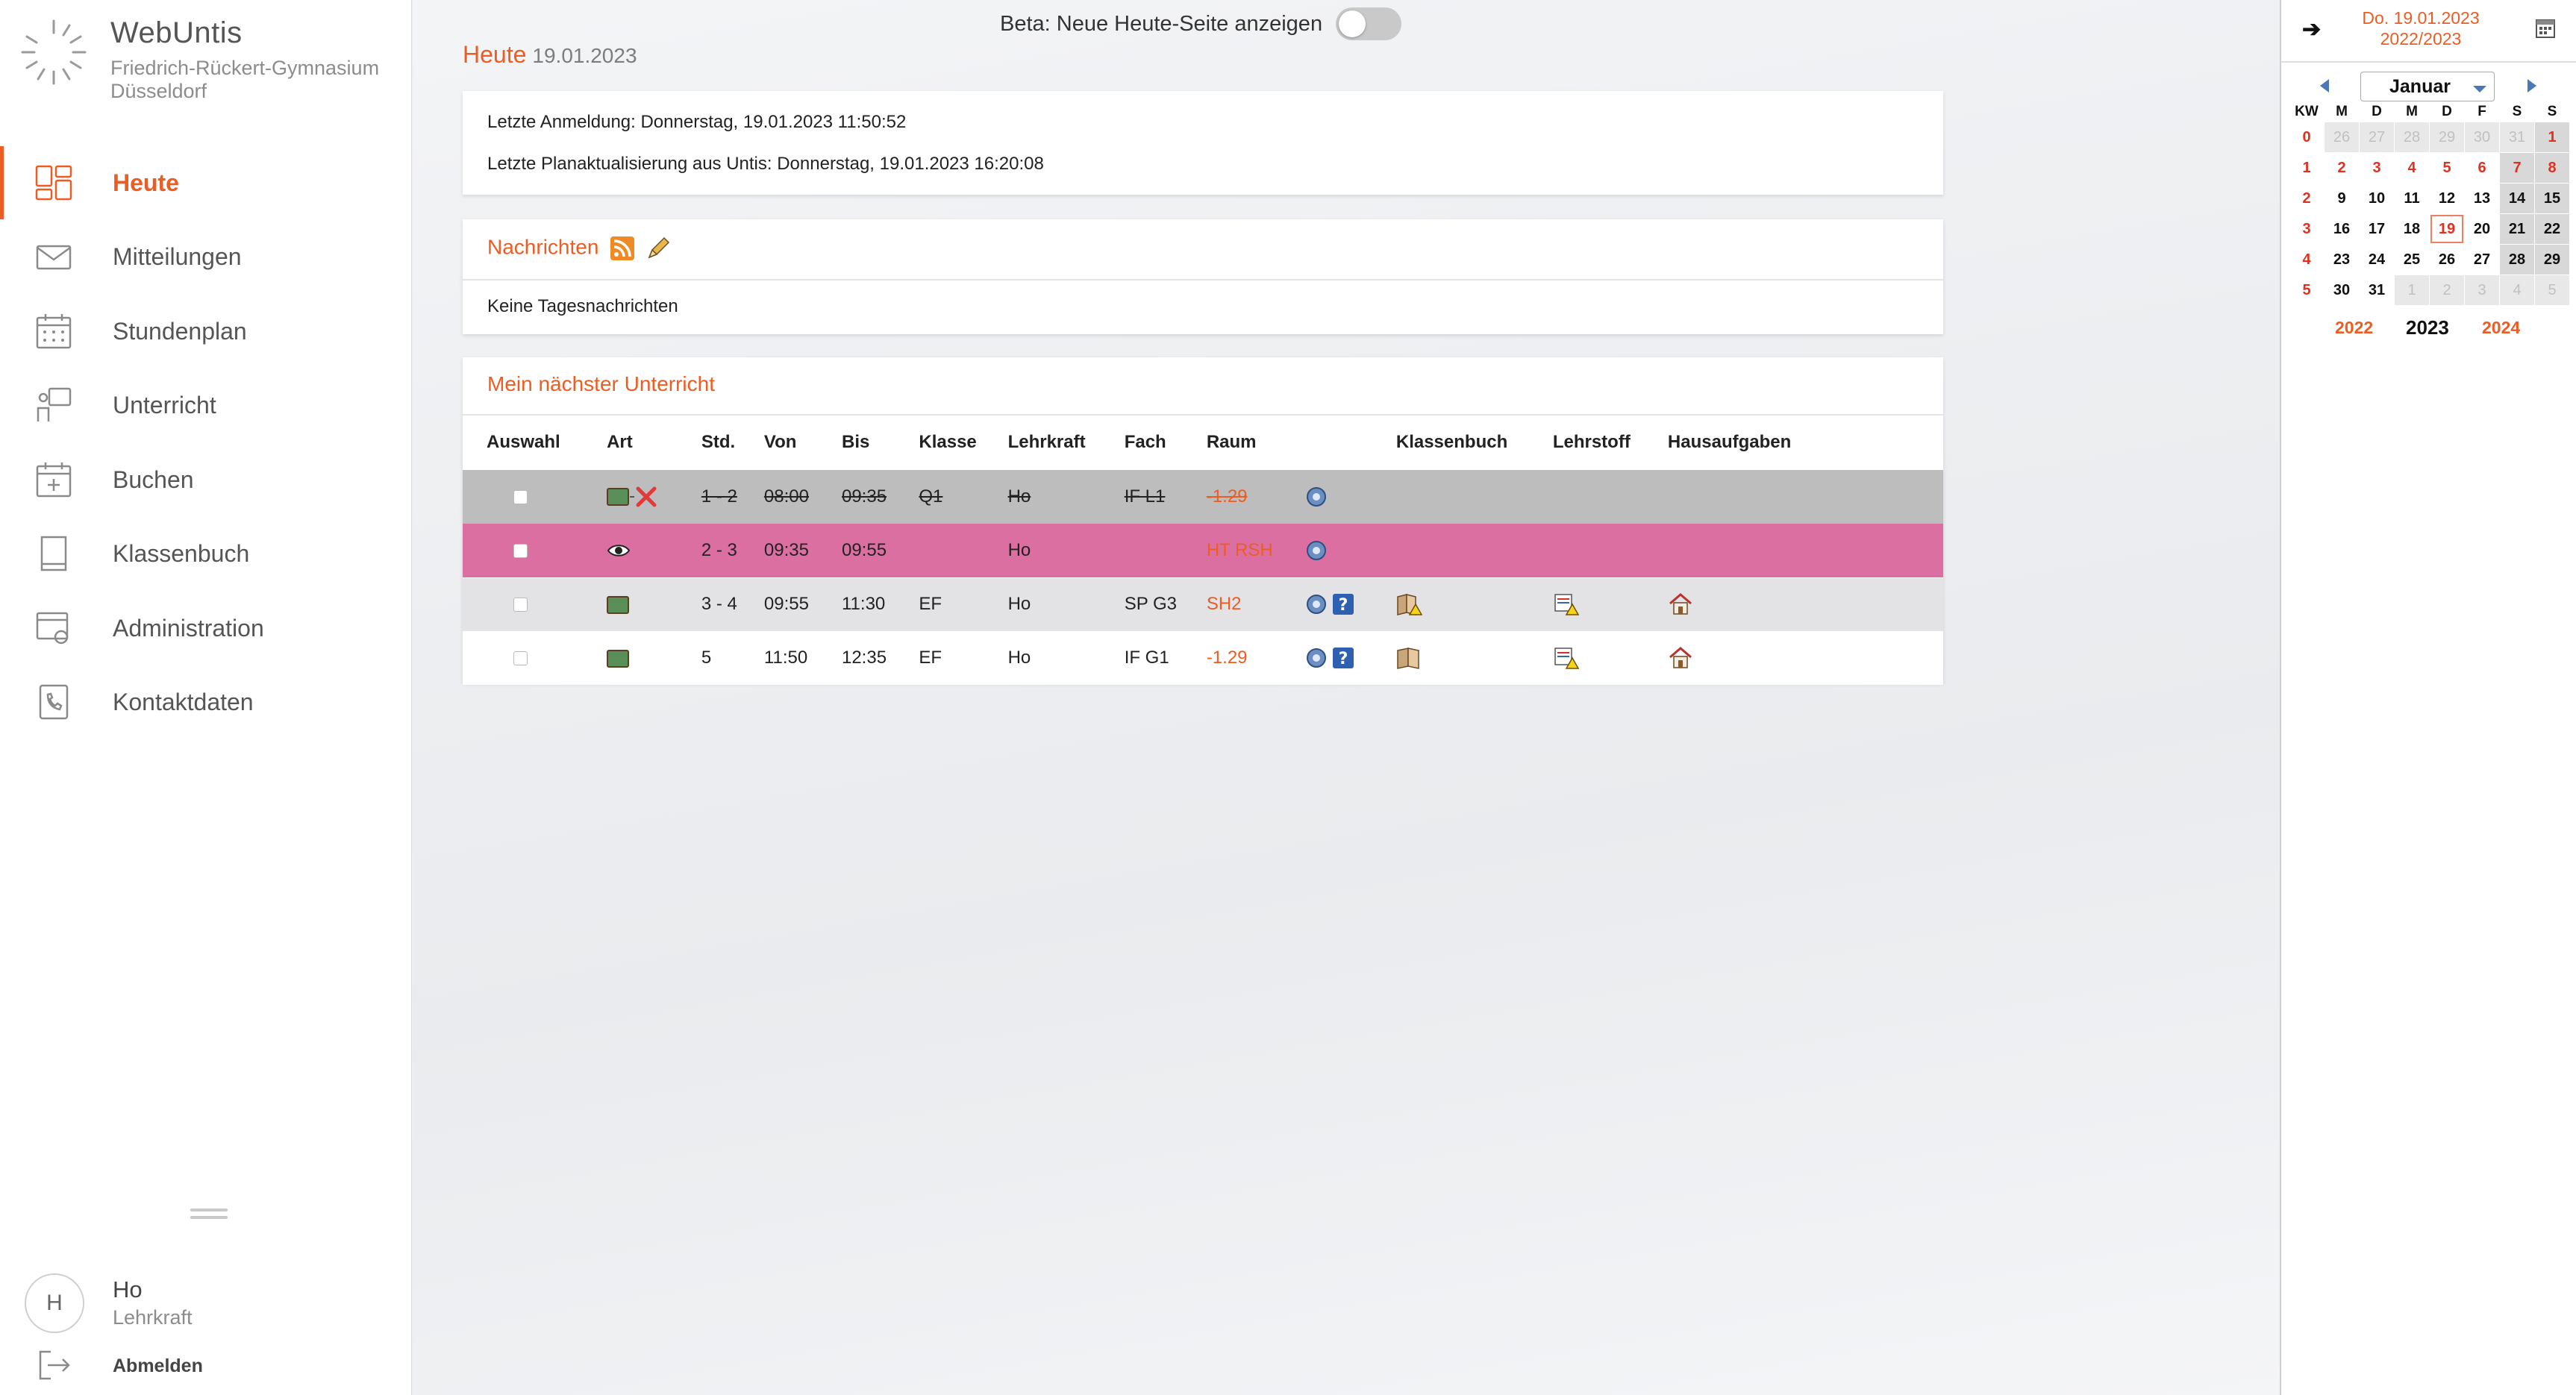  I want to click on calendar-day: 18, so click(2412, 229).